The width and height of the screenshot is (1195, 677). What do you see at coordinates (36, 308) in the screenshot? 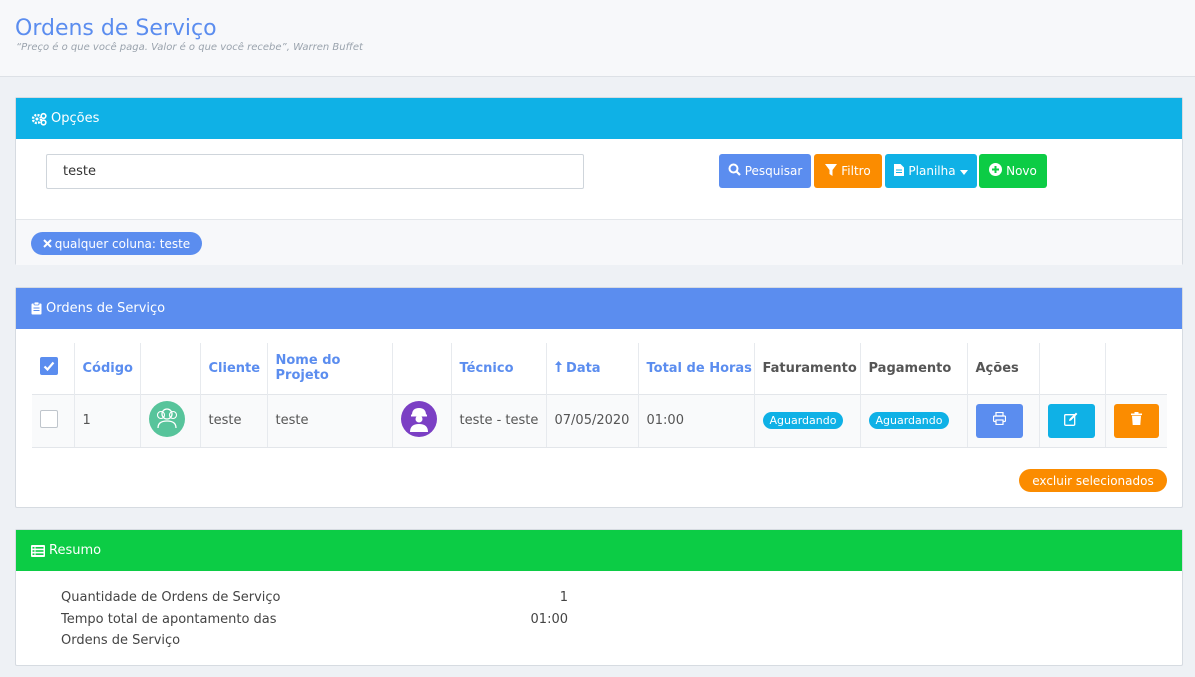
I see `clipboard-icon` at bounding box center [36, 308].